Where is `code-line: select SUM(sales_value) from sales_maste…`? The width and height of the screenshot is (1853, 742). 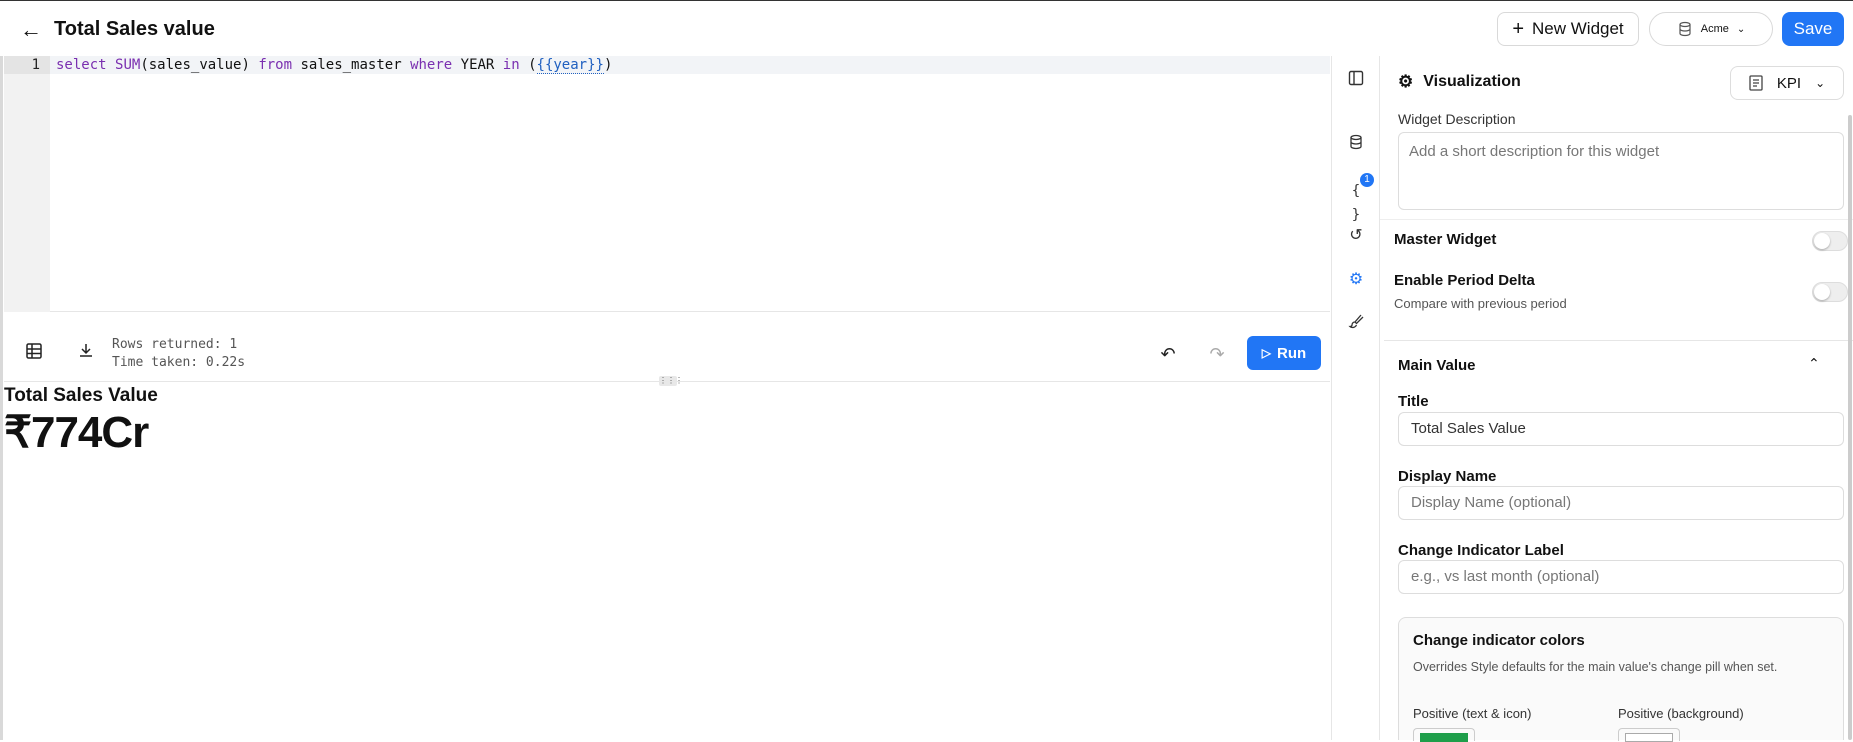
code-line: select SUM(sales_value) from sales_maste… is located at coordinates (690, 65).